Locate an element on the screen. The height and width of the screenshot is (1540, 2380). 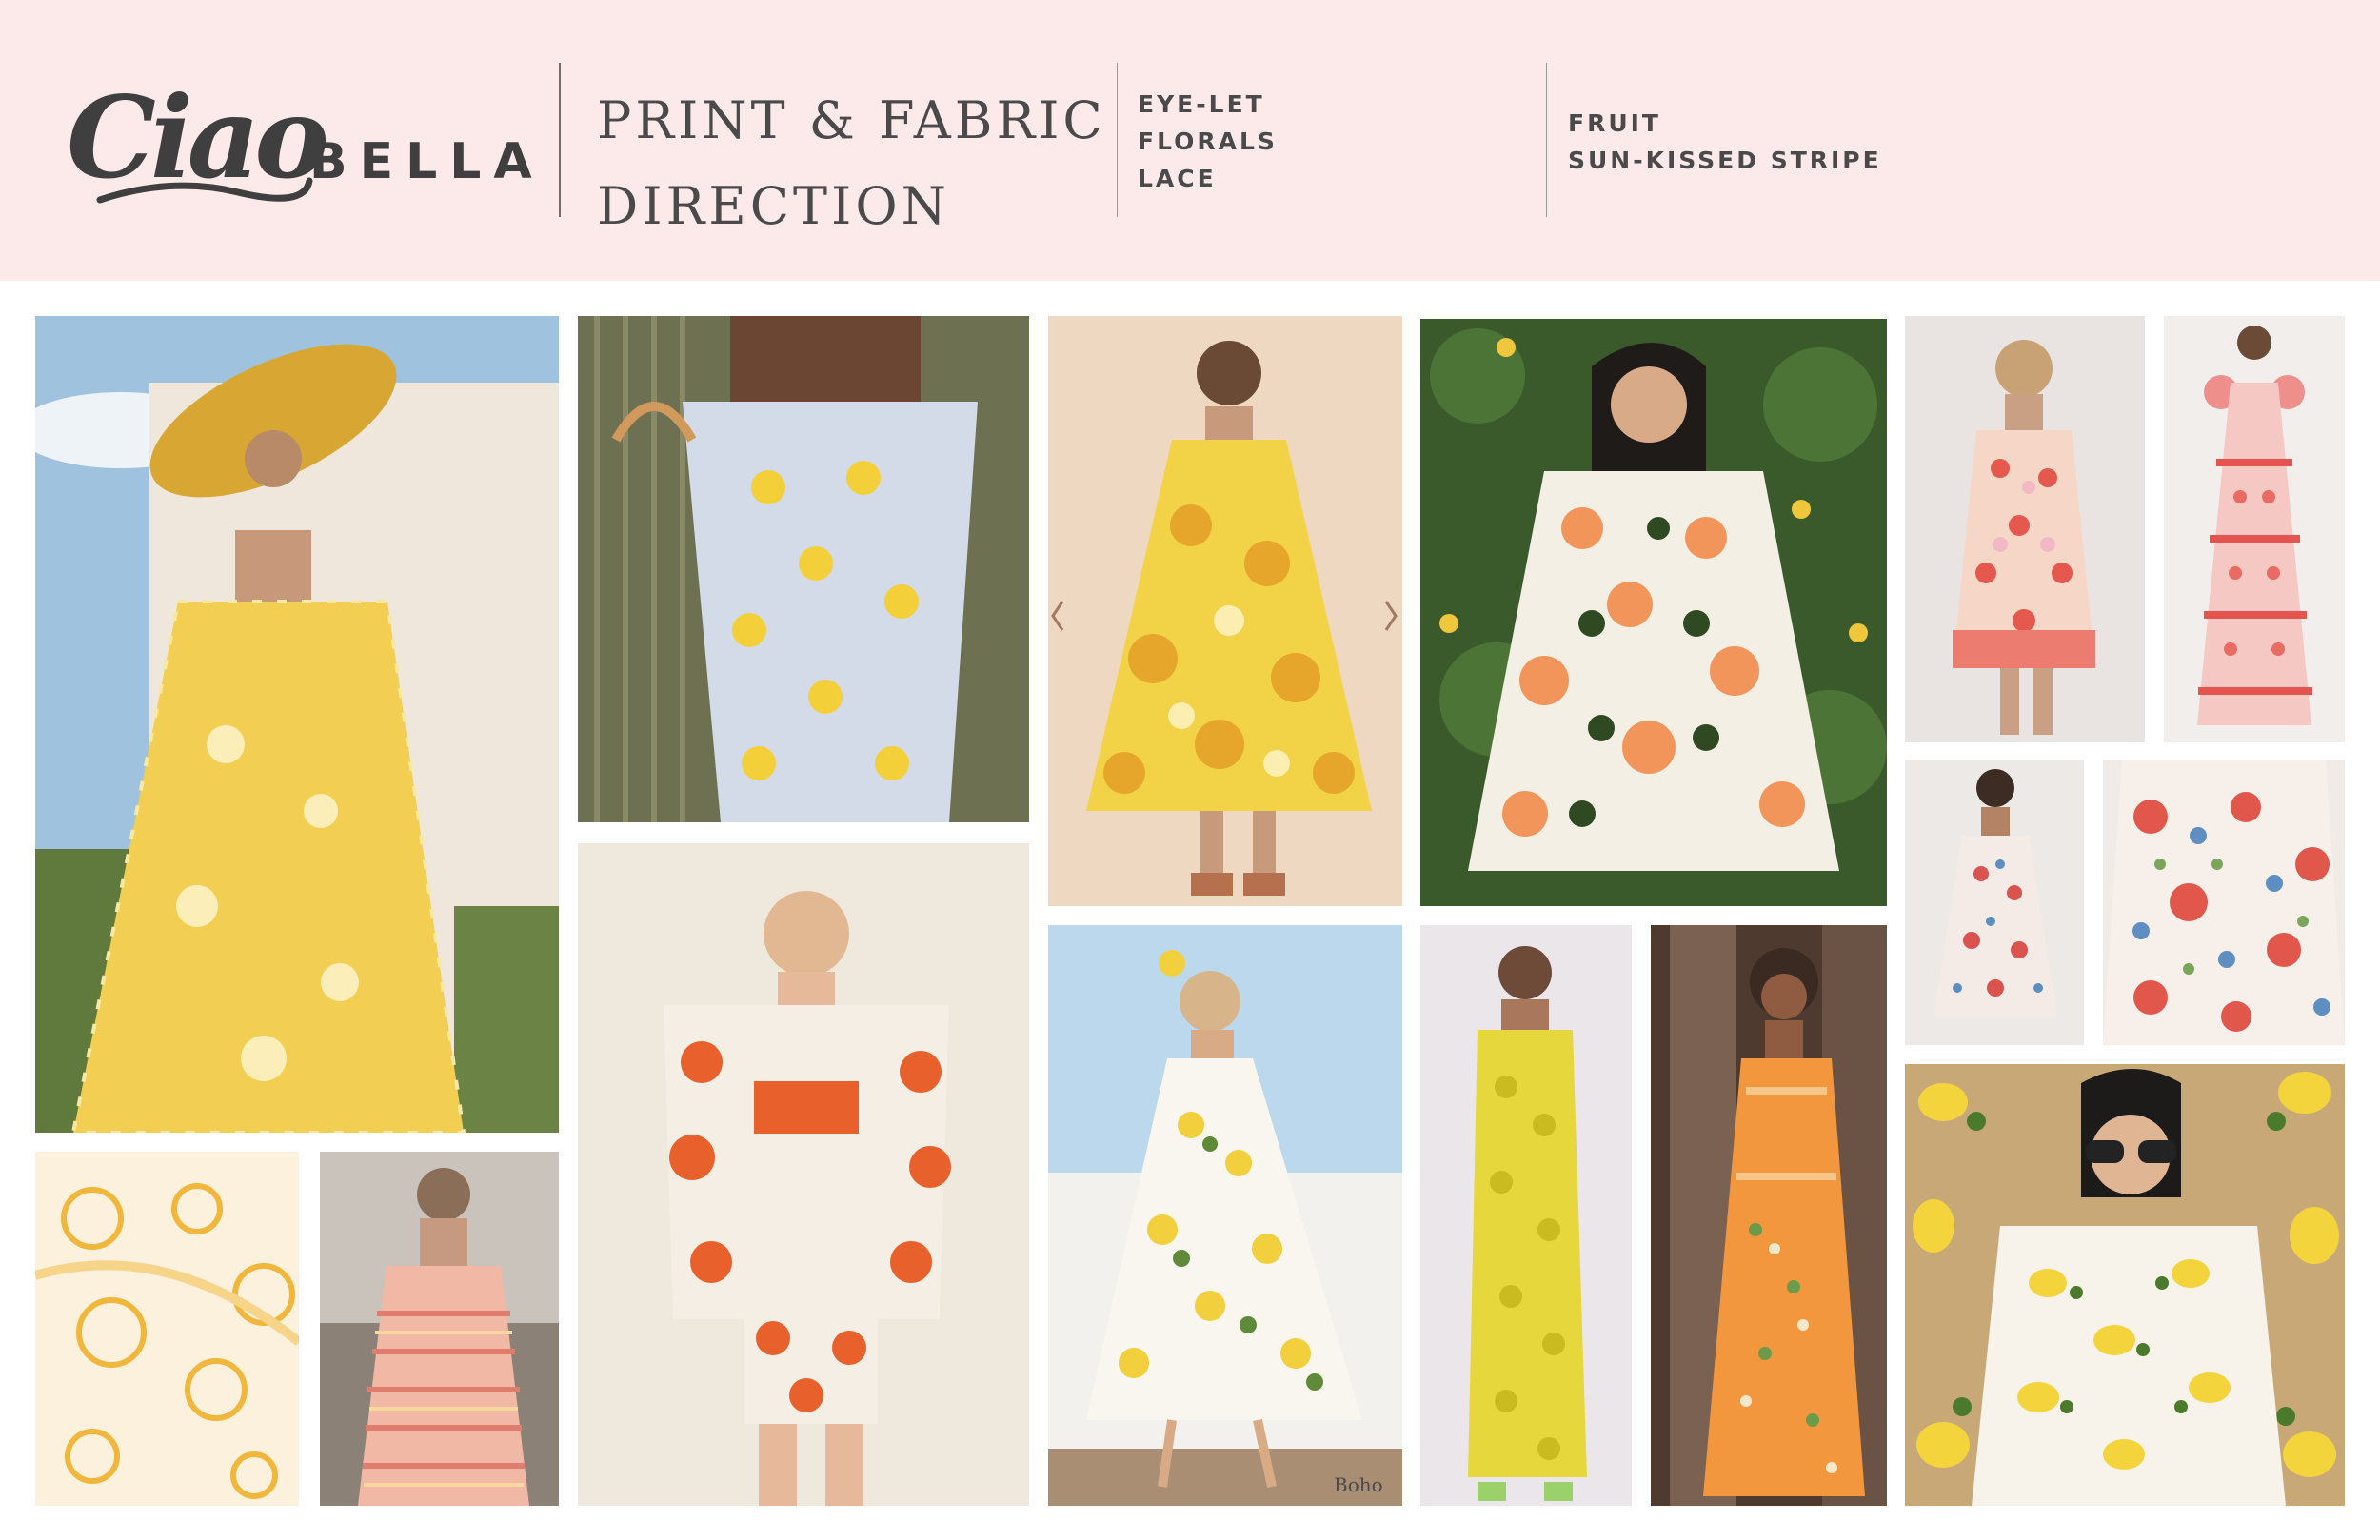
photo-yellow-eyelet-dress is located at coordinates (297, 724).